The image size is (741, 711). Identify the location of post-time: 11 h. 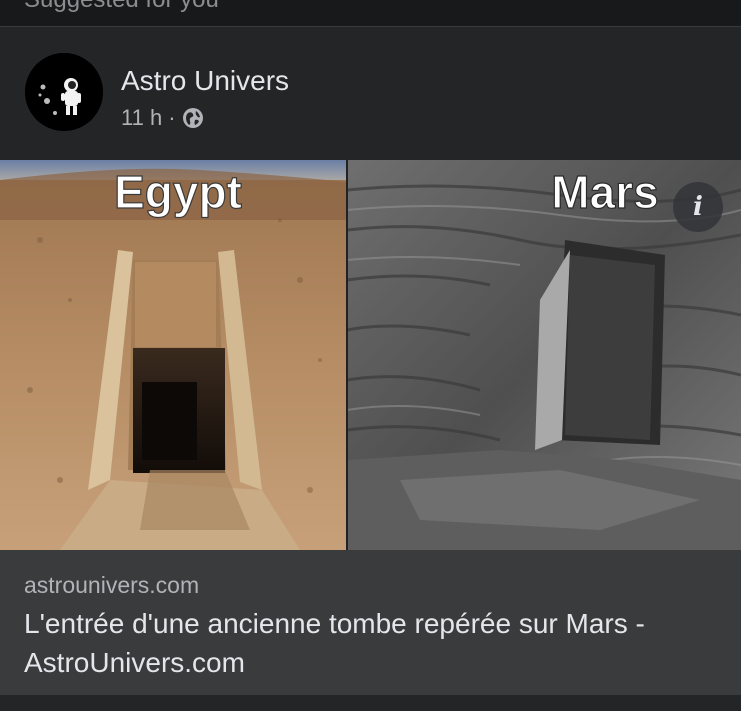
(141, 118).